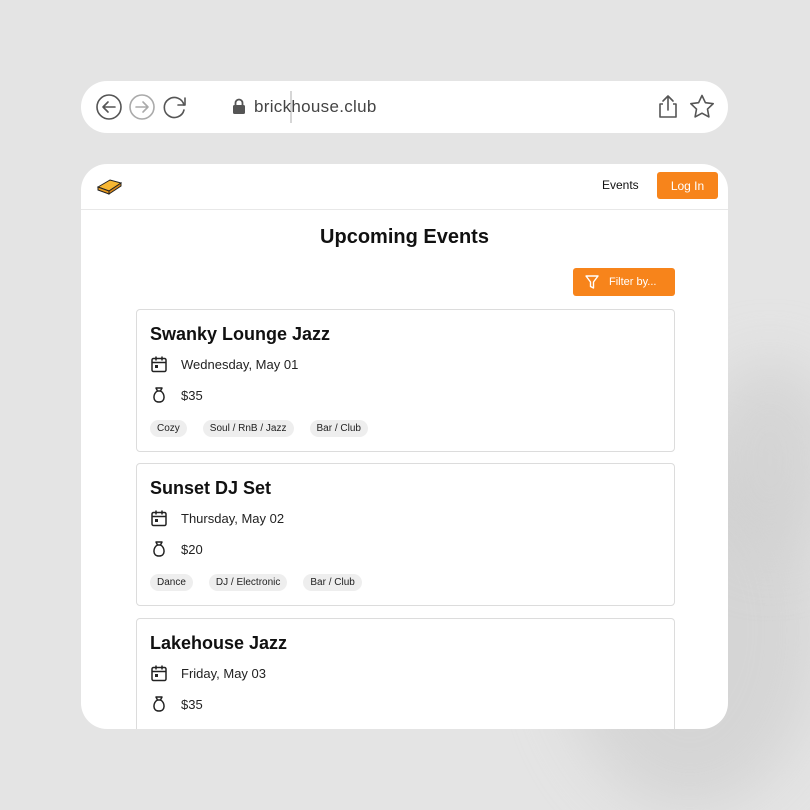 Image resolution: width=810 pixels, height=810 pixels. Describe the element at coordinates (668, 107) in the screenshot. I see `share-icon` at that location.